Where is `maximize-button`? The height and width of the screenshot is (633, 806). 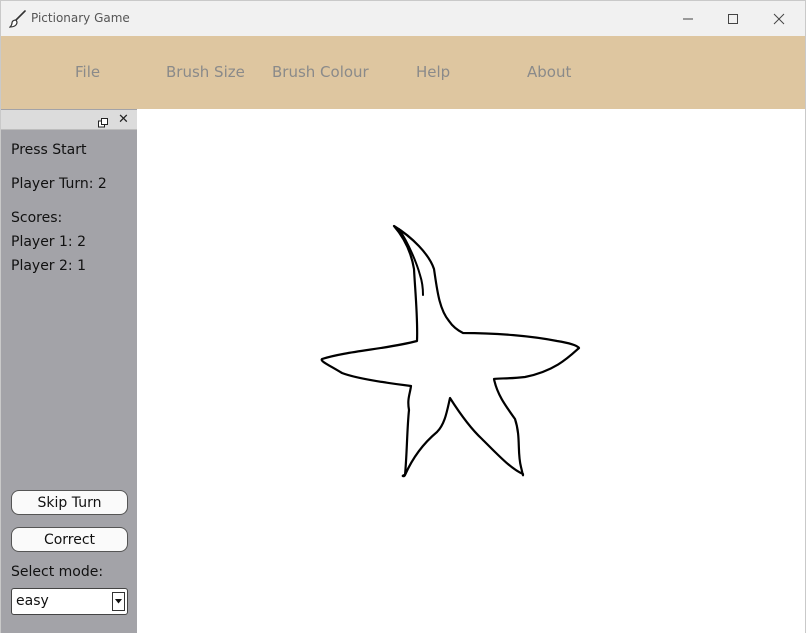 maximize-button is located at coordinates (733, 18).